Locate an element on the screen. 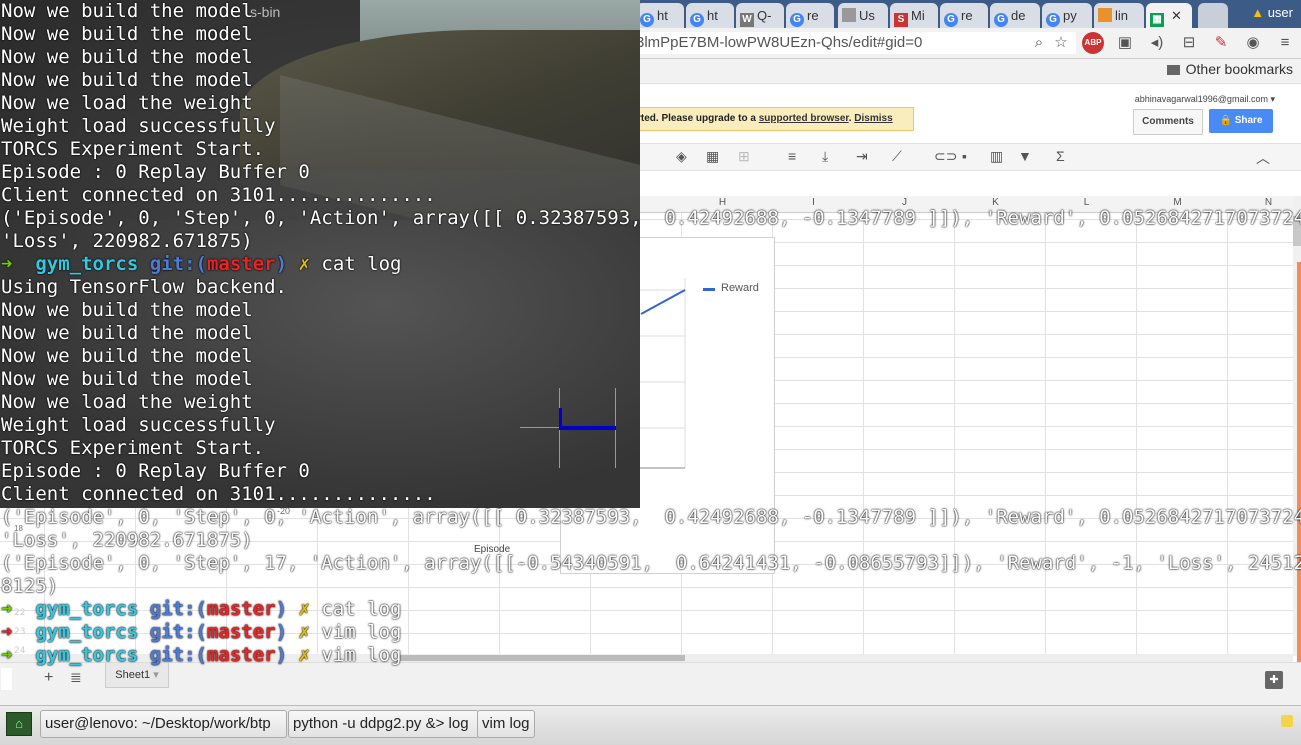  show-desktop-icon: ⌂ is located at coordinates (19, 724).